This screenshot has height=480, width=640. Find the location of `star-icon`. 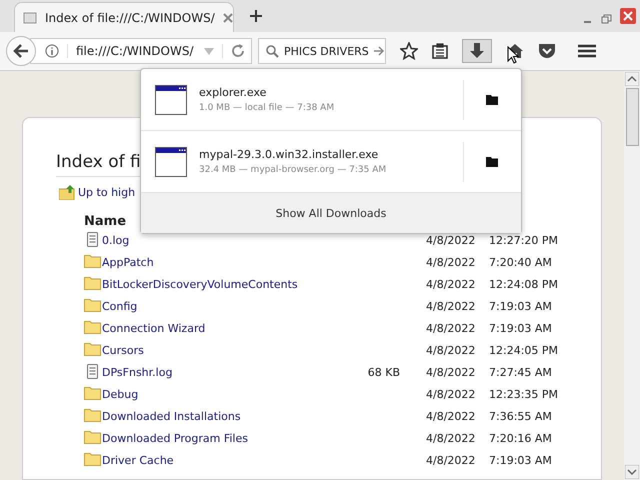

star-icon is located at coordinates (409, 51).